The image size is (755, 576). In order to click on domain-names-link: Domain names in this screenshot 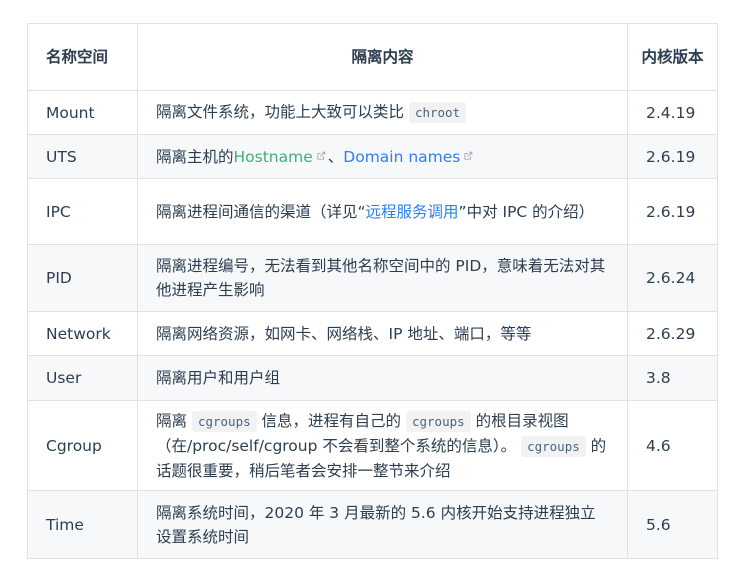, I will do `click(409, 157)`.